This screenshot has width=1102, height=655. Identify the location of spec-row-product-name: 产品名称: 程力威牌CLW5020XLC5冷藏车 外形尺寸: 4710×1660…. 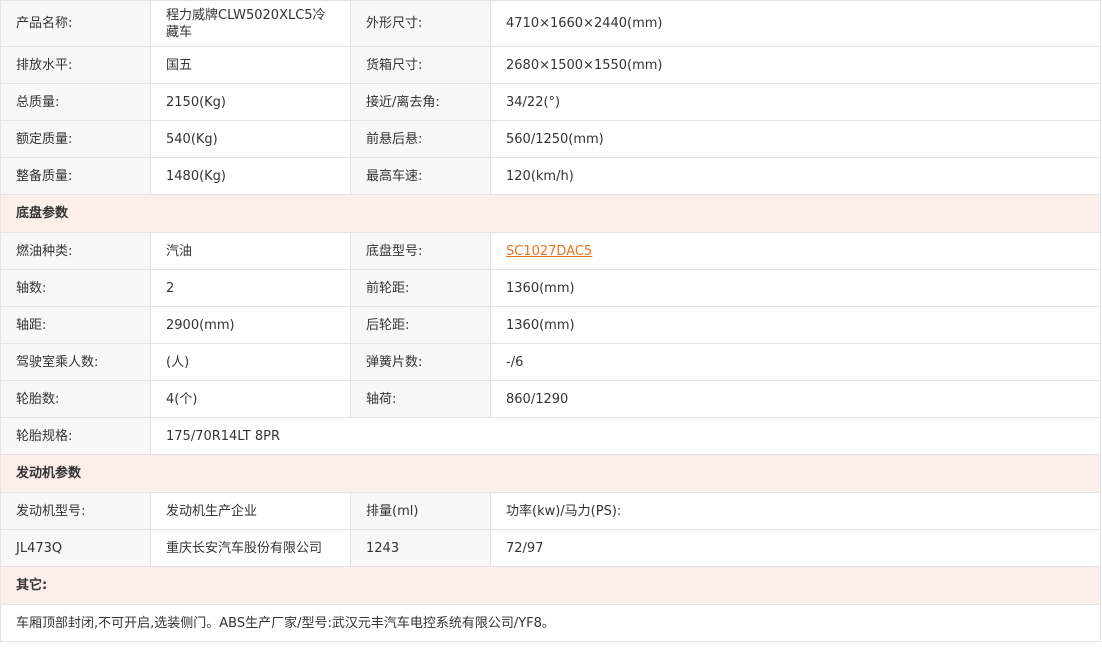
(550, 23).